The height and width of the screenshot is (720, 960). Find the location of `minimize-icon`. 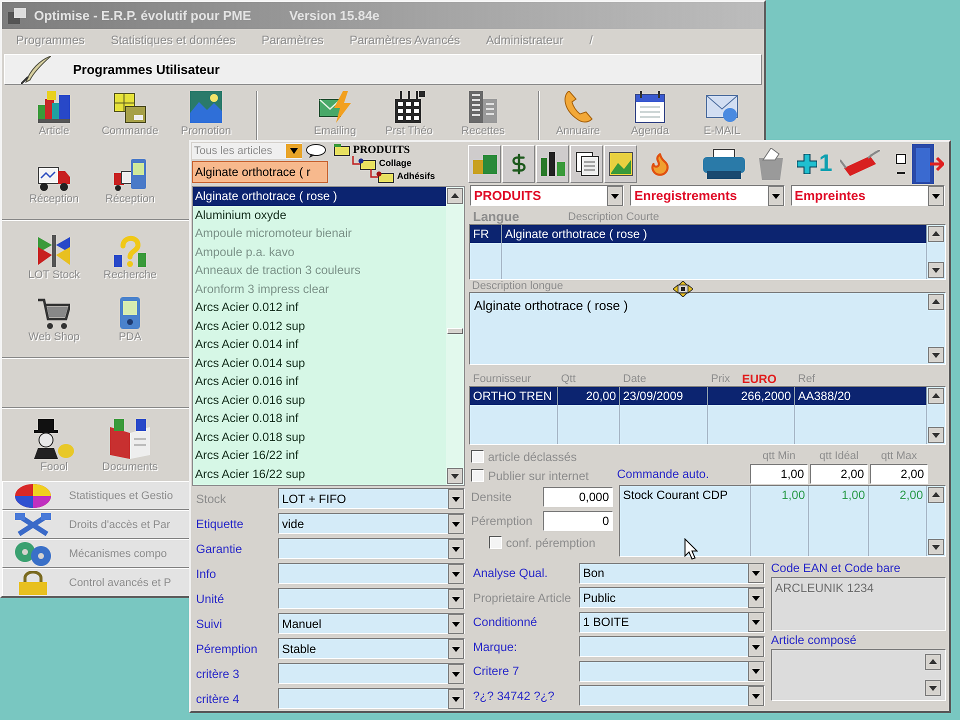

minimize-icon is located at coordinates (901, 173).